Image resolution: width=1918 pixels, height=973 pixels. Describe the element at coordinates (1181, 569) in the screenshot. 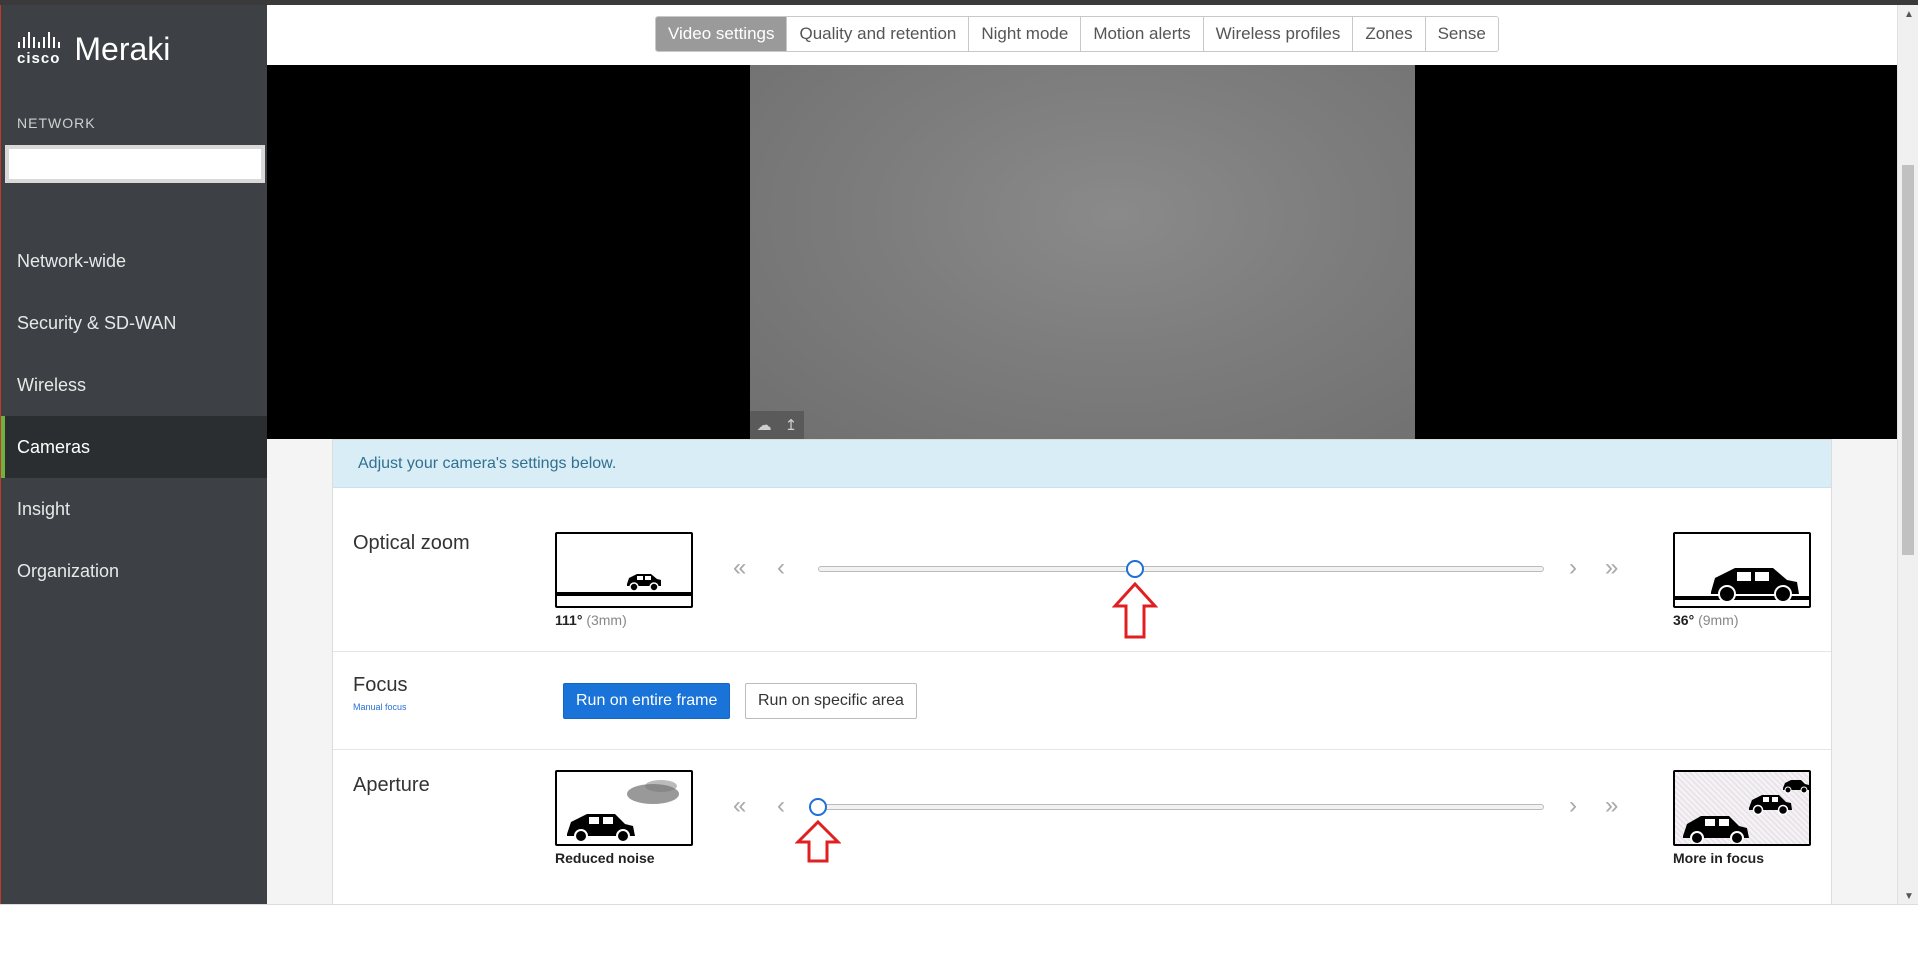

I see `zoom-slider-track` at that location.